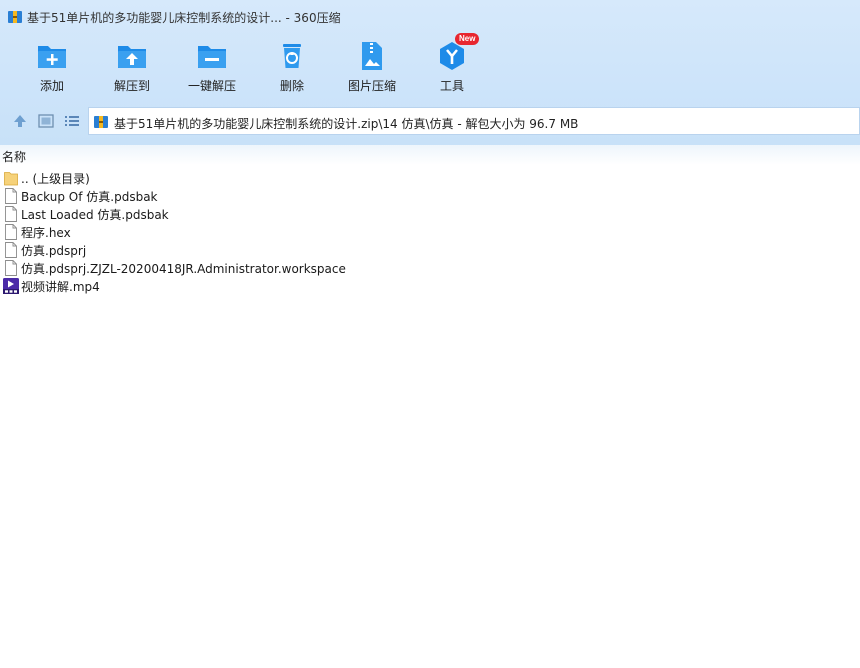  I want to click on list-item: Last Loaded 仿真.pdsbak, so click(430, 214).